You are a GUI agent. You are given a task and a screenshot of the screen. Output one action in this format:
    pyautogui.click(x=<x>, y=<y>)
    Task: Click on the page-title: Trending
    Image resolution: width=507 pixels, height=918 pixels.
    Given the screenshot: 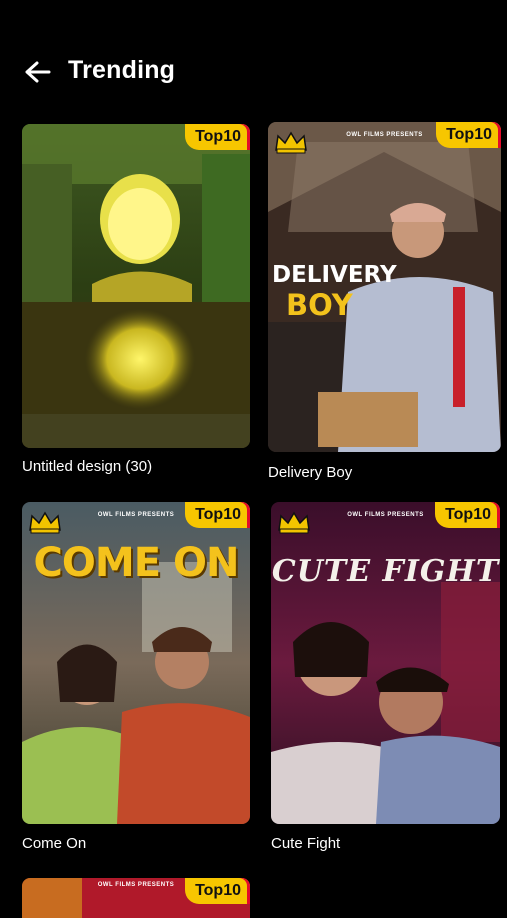 What is the action you would take?
    pyautogui.click(x=122, y=70)
    